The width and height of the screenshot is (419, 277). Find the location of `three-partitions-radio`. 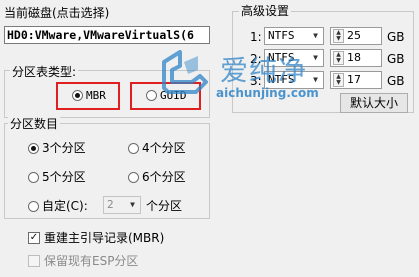

three-partitions-radio is located at coordinates (33, 148).